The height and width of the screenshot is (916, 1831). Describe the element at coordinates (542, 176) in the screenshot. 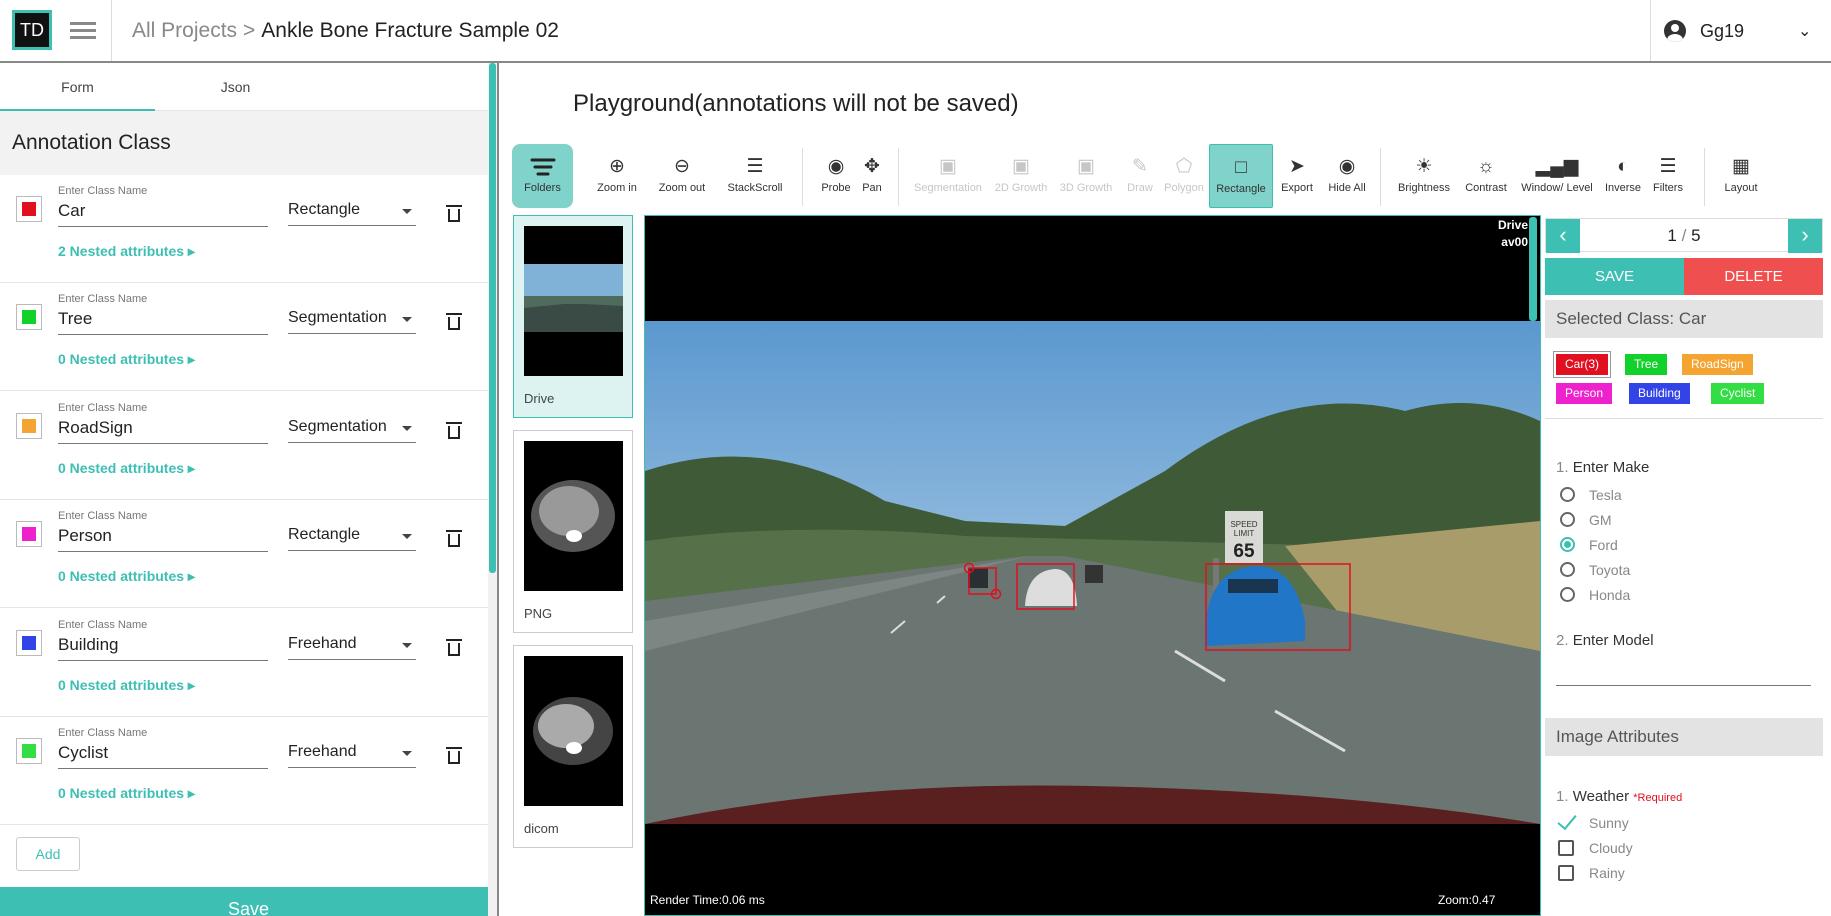

I see `folders-button: Folders` at that location.